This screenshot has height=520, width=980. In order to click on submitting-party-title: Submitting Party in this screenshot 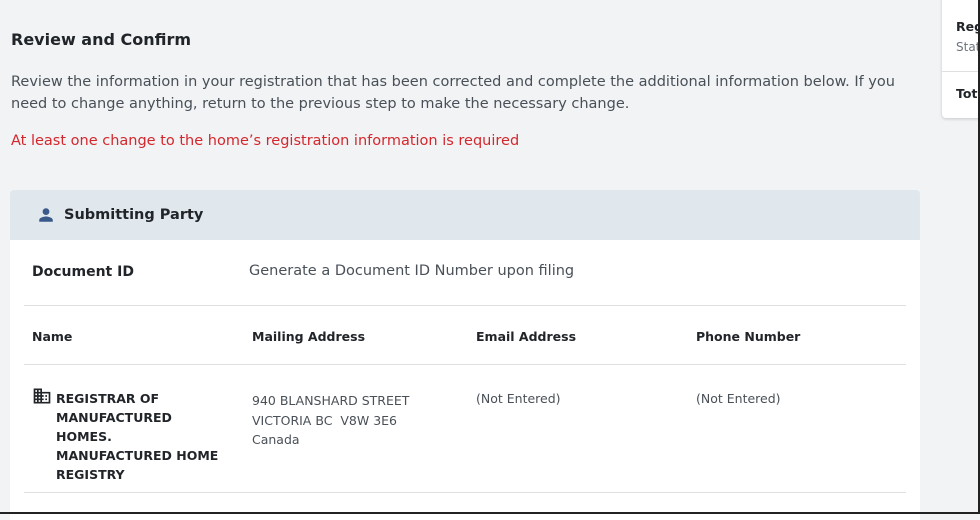, I will do `click(134, 215)`.